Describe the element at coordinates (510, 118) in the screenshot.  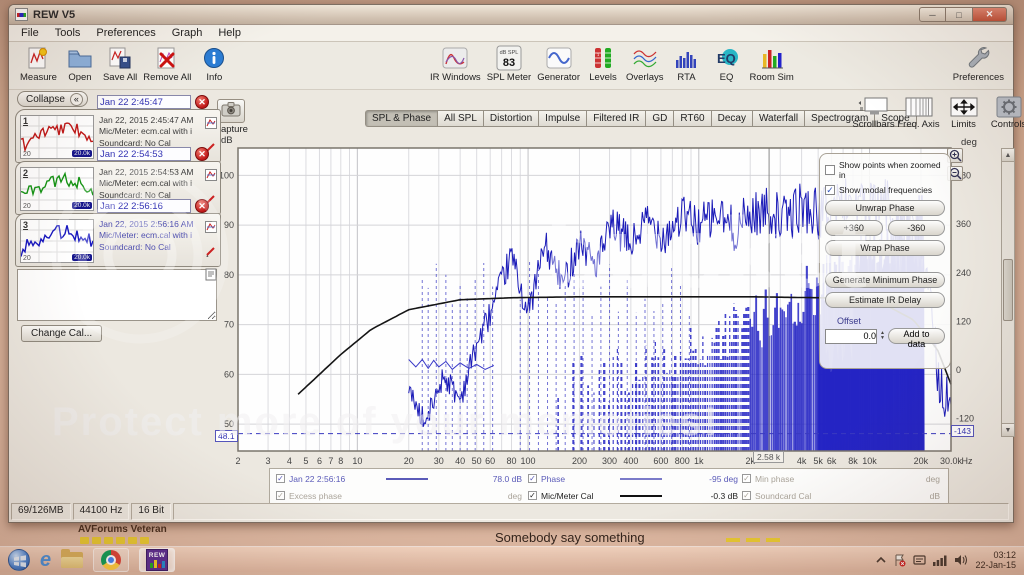
I see `tab-distortion: Distortion` at that location.